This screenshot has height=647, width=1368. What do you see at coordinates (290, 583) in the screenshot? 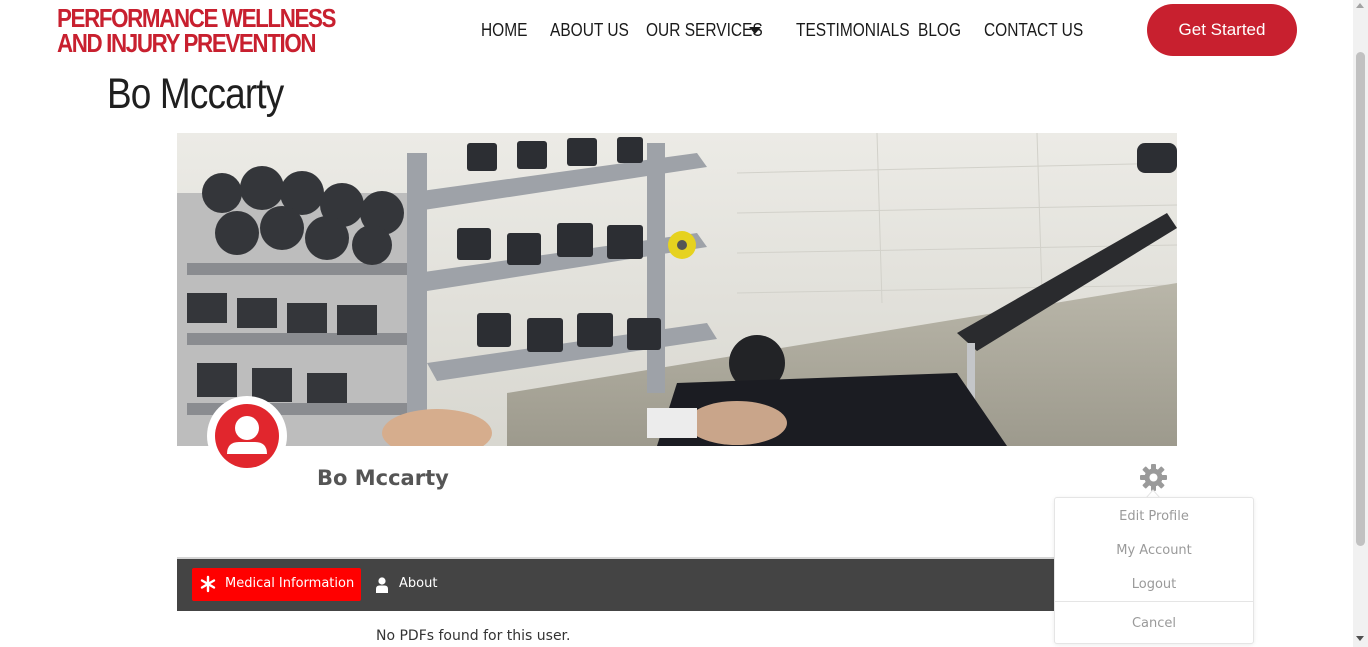
I see `tab-label: Medical Information` at bounding box center [290, 583].